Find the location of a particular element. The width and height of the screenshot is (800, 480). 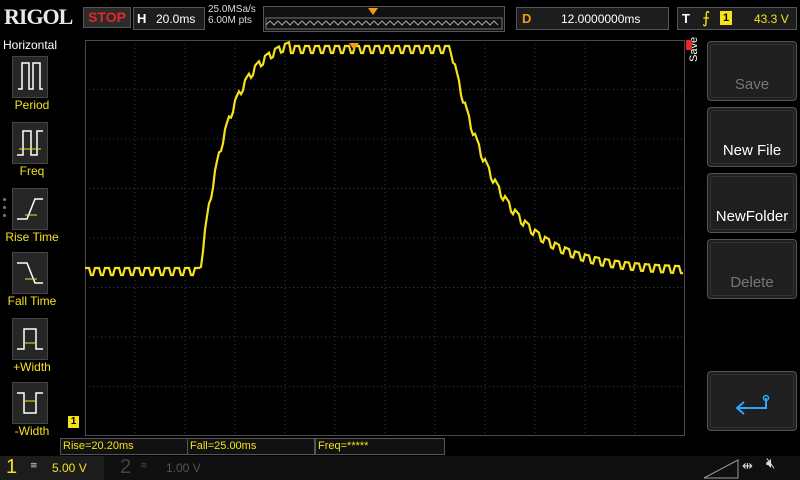

usb-icon: ⇹ is located at coordinates (747, 465).